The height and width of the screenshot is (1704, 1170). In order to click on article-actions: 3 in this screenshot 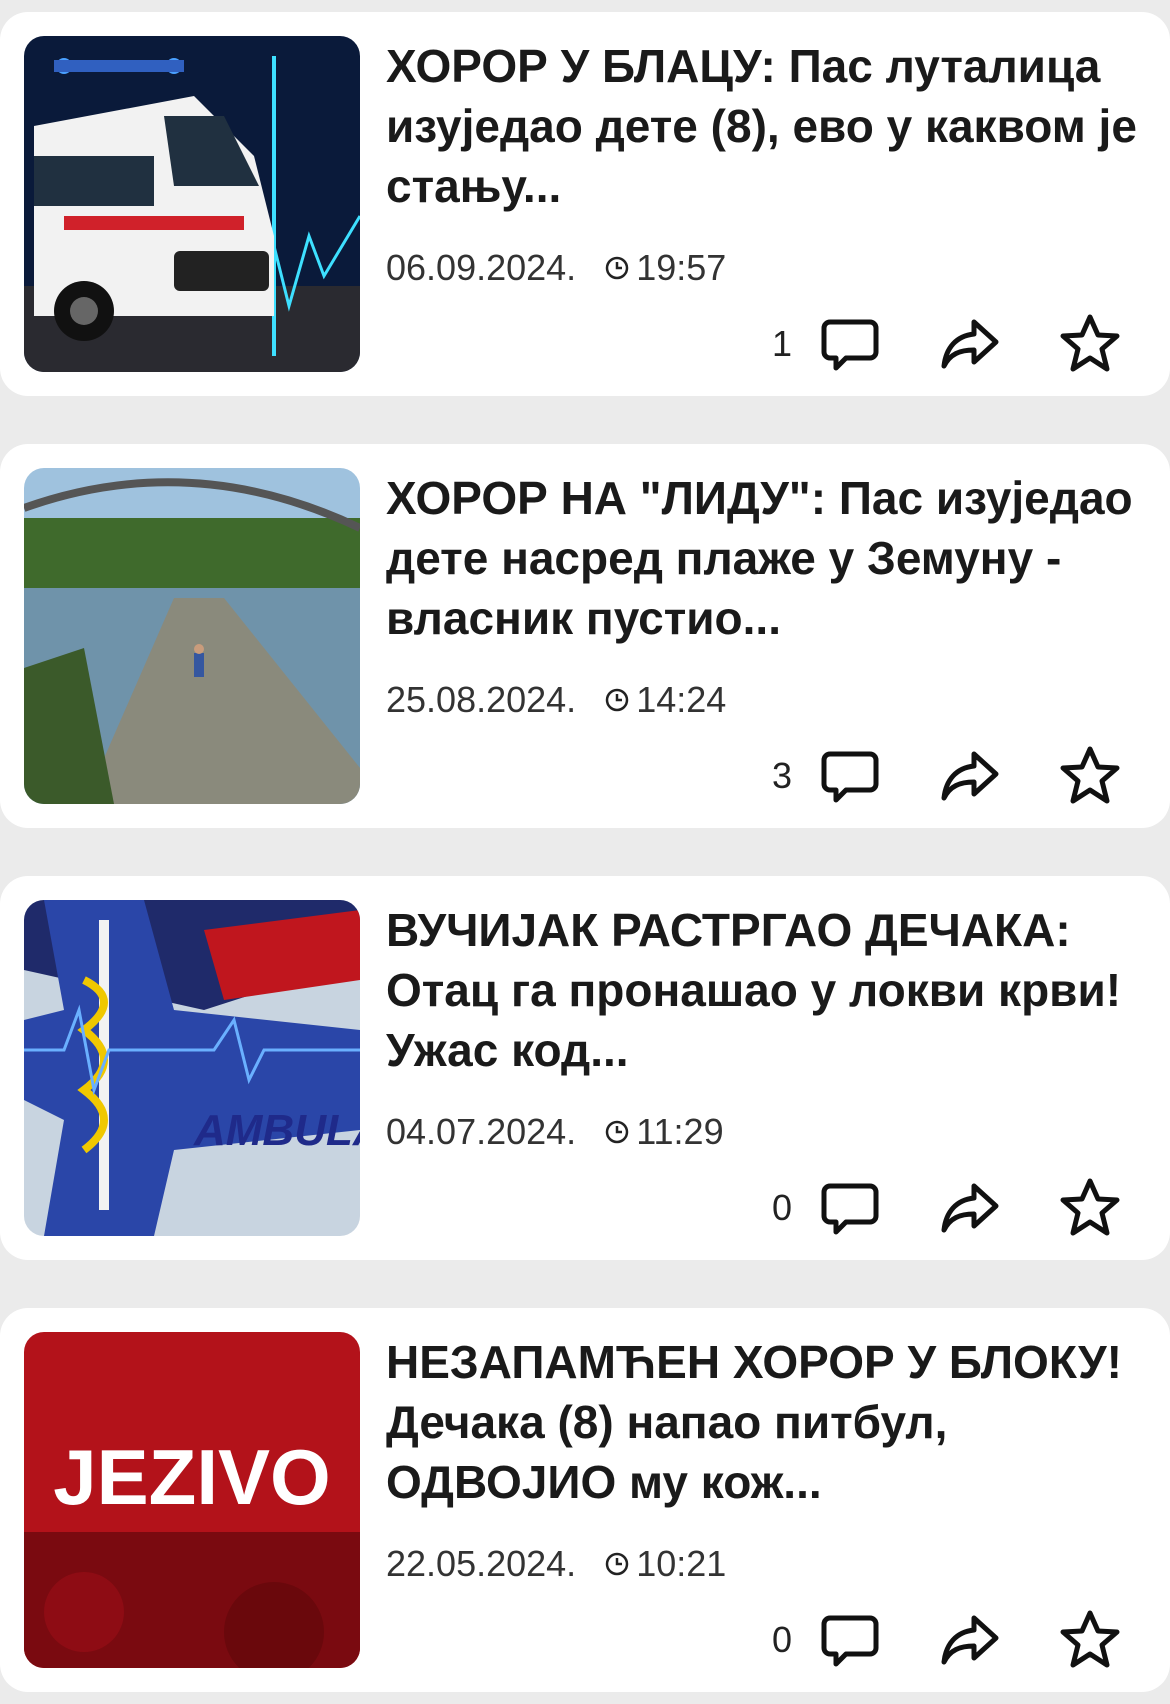, I will do `click(947, 776)`.